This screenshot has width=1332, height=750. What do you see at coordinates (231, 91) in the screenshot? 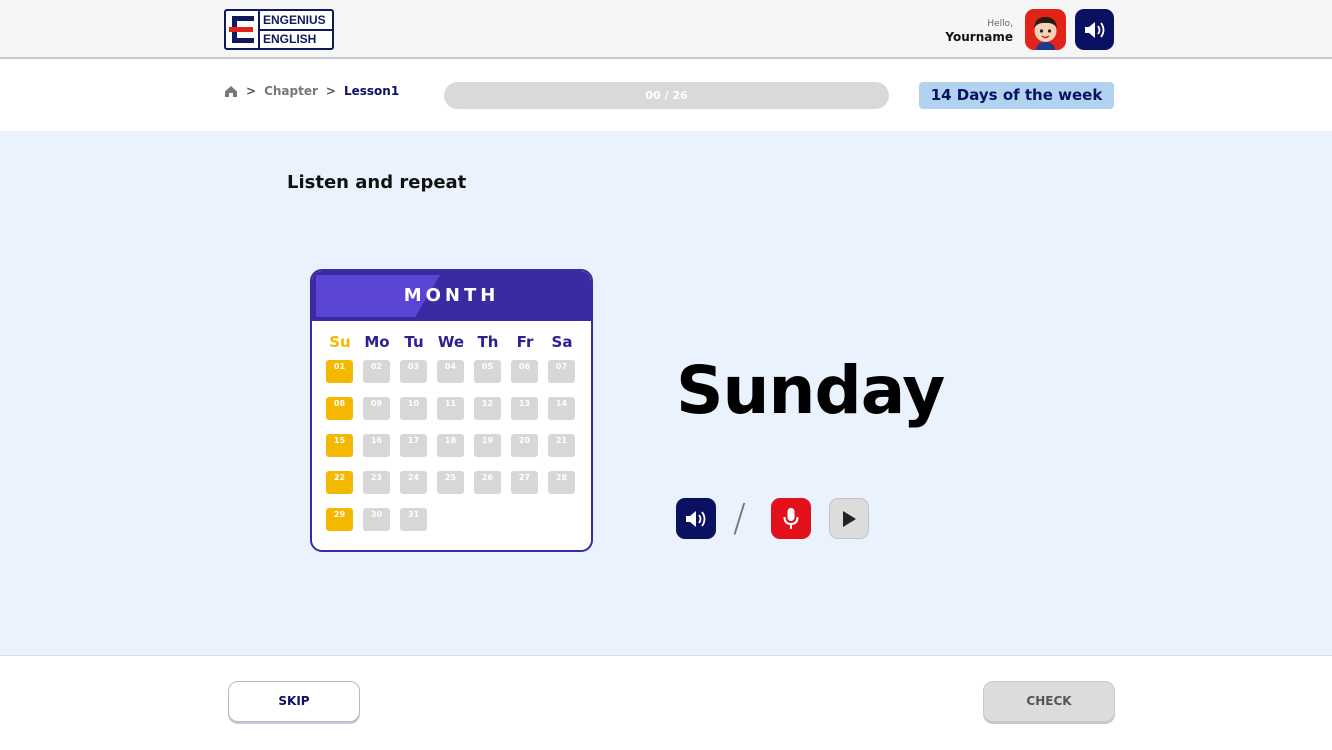
I see `home-icon` at bounding box center [231, 91].